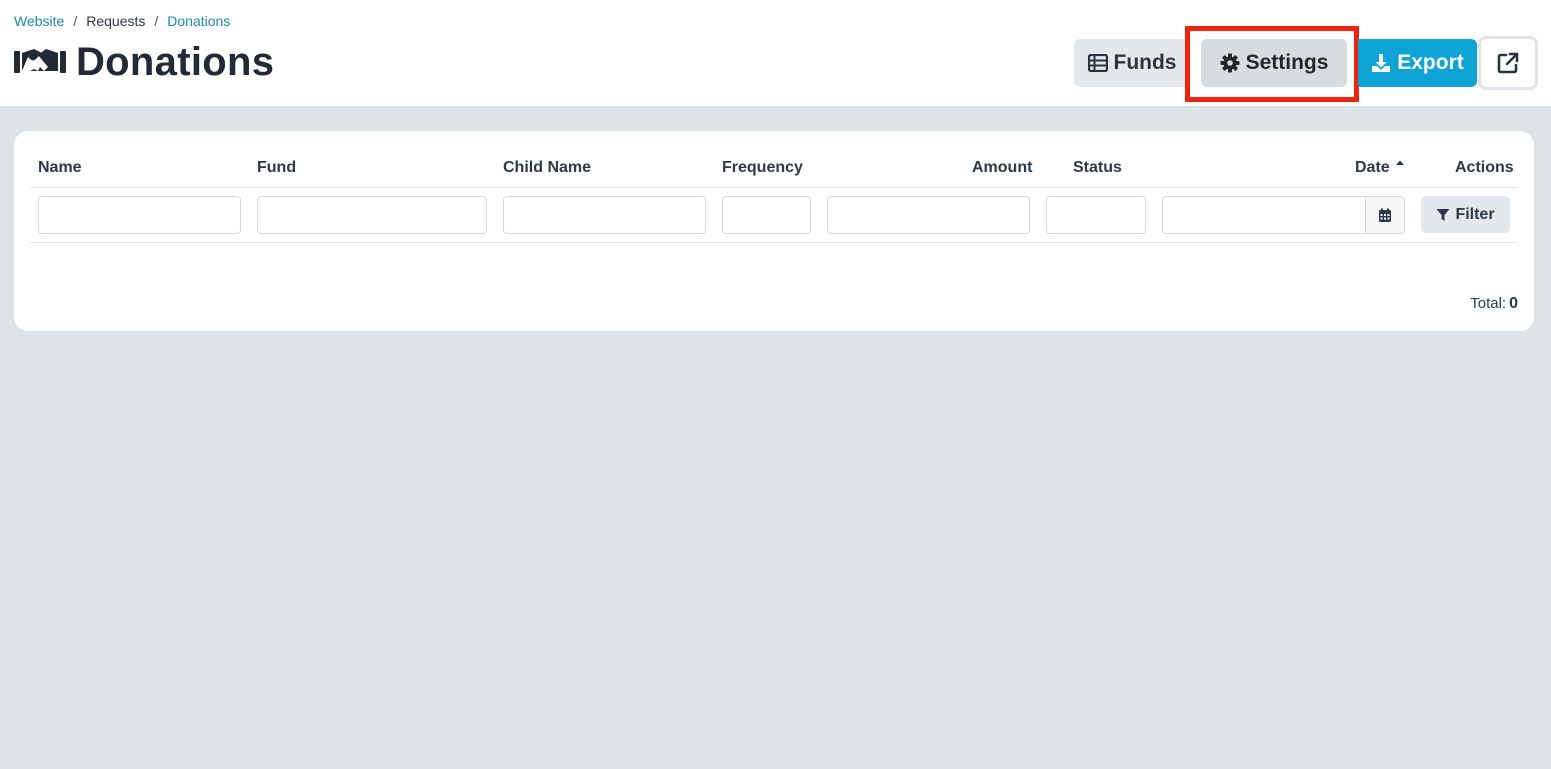  What do you see at coordinates (1097, 63) in the screenshot?
I see `table-list-icon` at bounding box center [1097, 63].